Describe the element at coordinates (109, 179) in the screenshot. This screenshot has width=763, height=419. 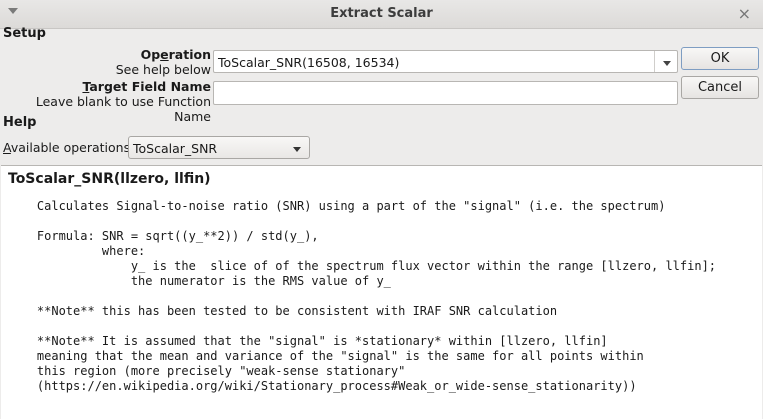
I see `help-function-title: ToScalar_SNR(llzero, llfin)` at that location.